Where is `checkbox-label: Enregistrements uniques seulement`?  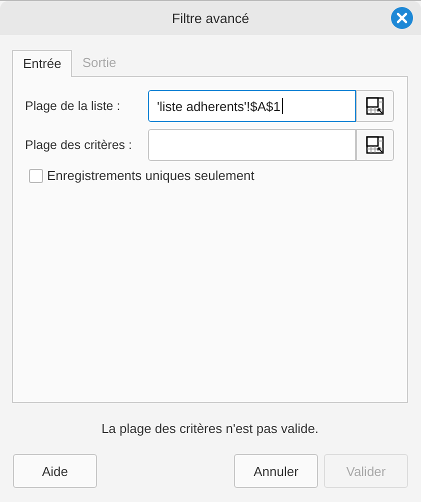
checkbox-label: Enregistrements uniques seulement is located at coordinates (150, 175).